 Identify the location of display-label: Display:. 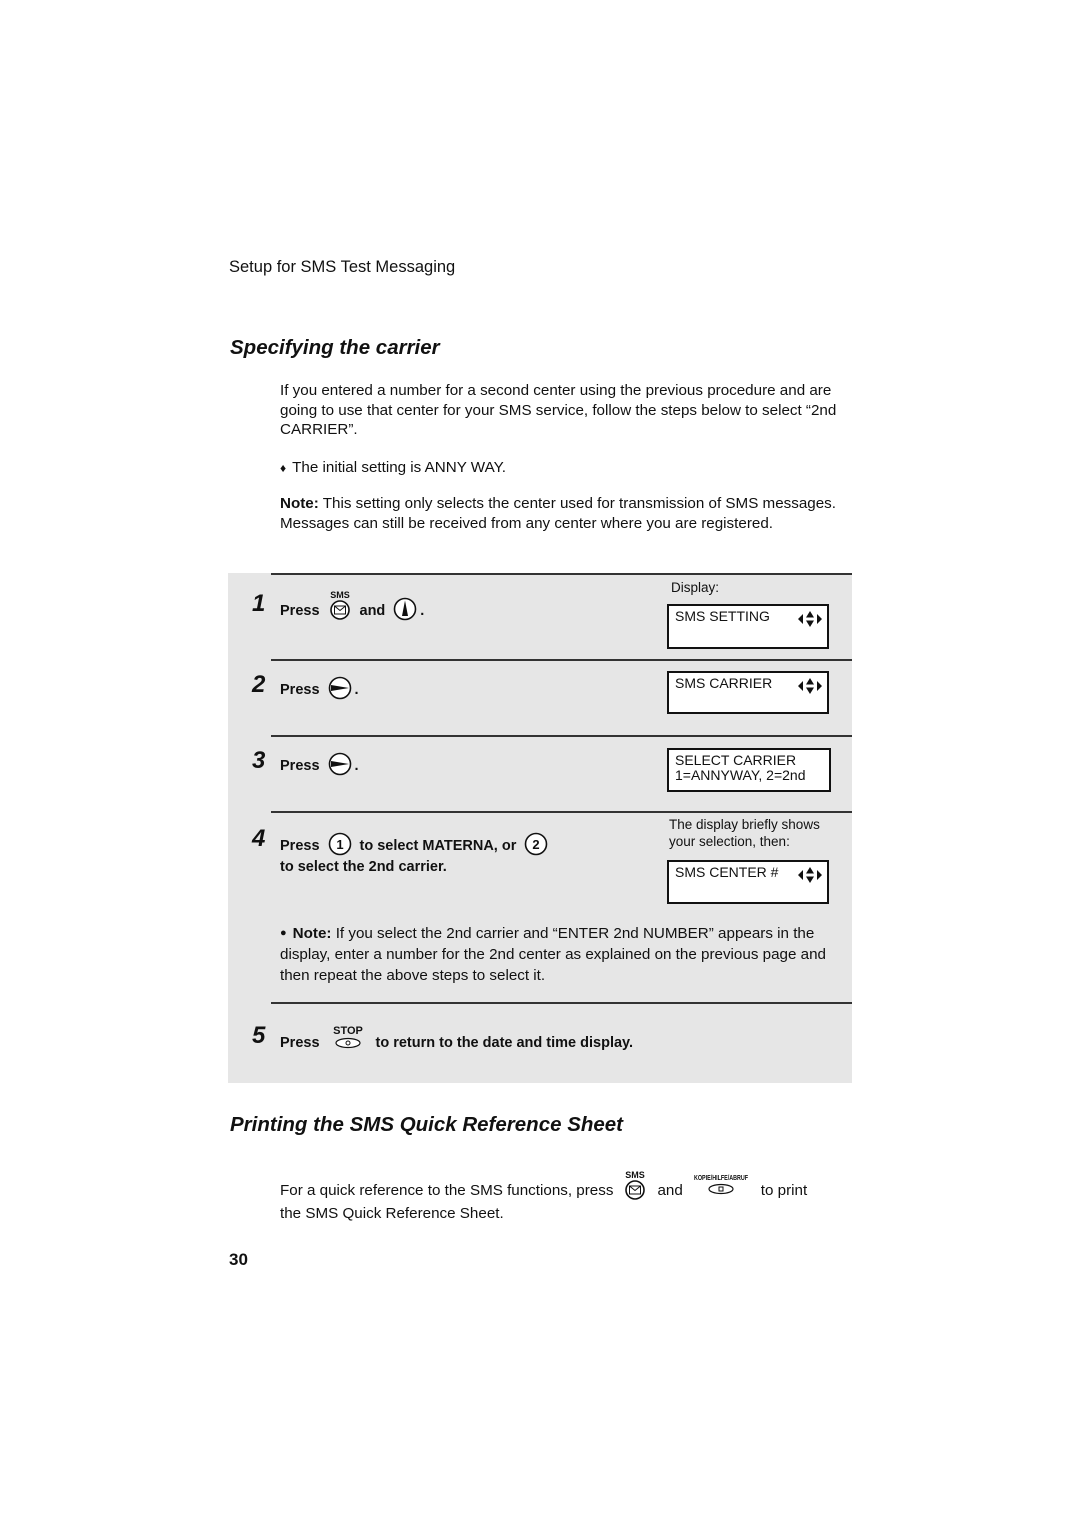
(695, 587).